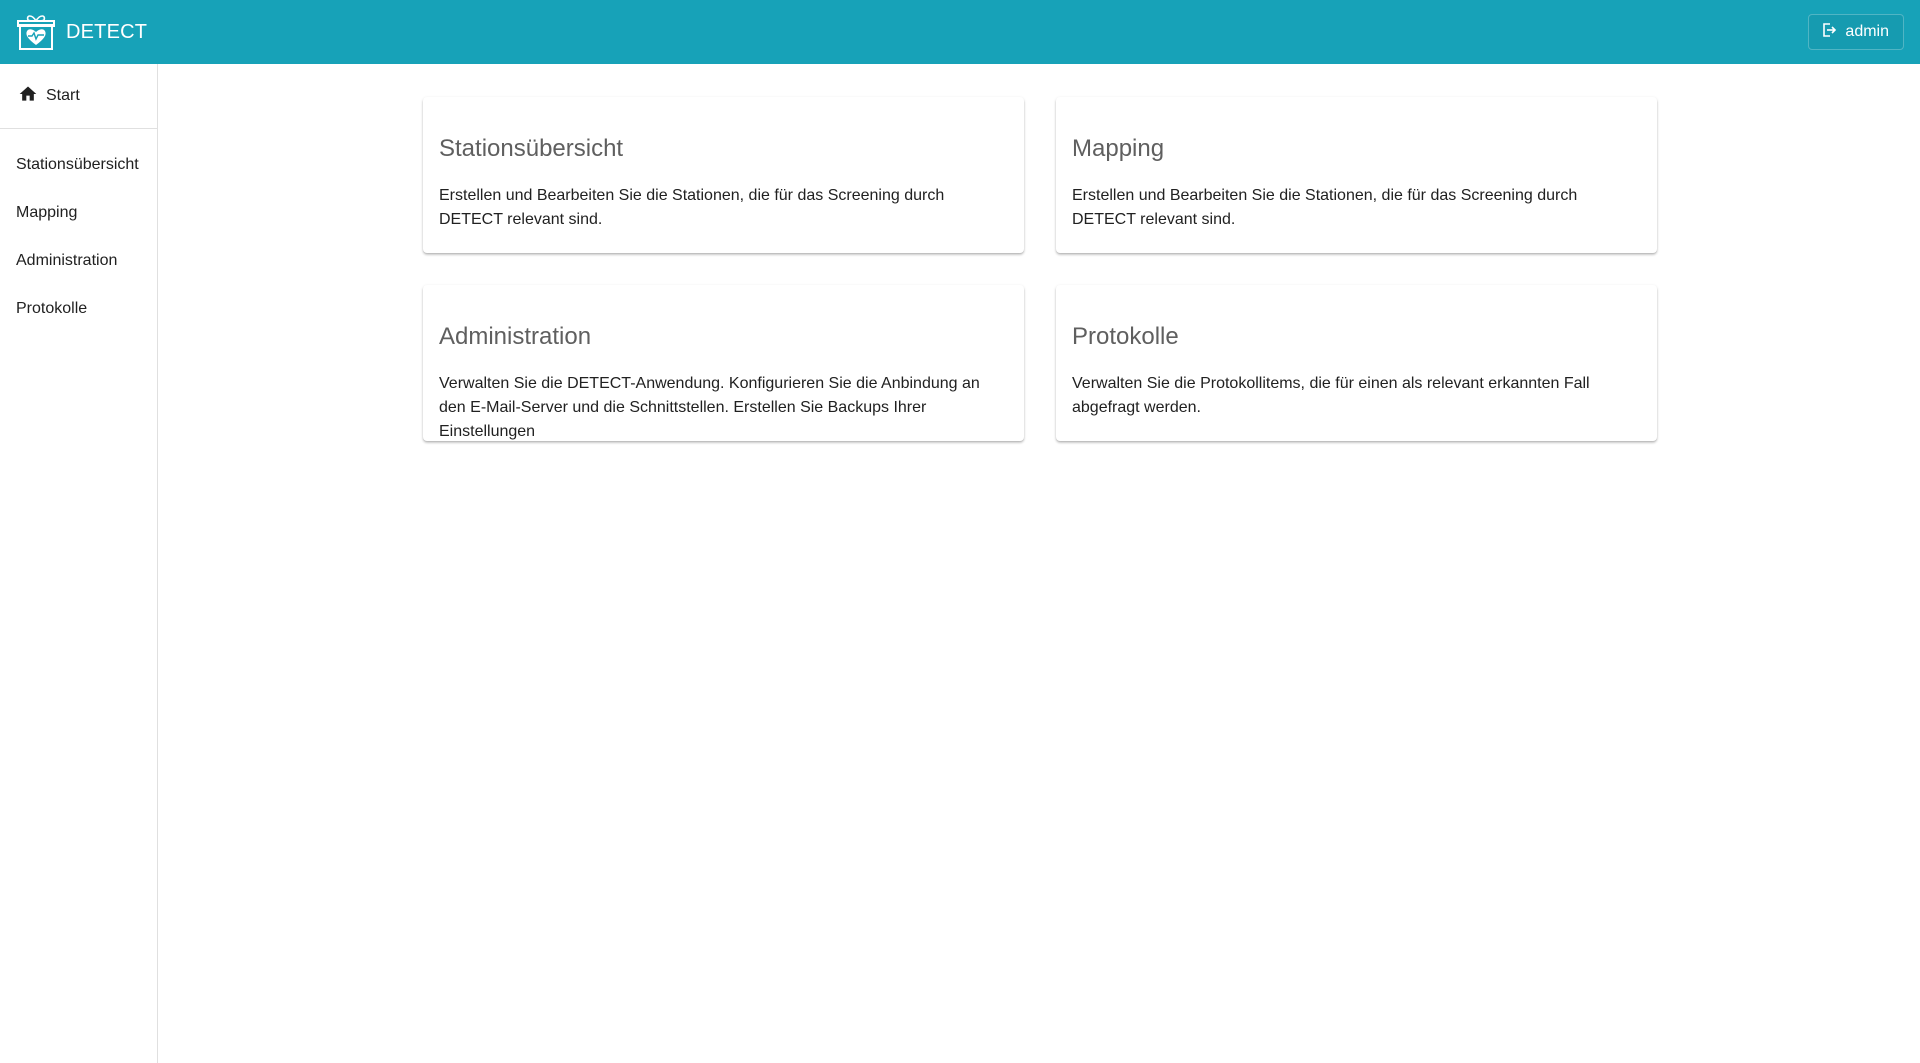 This screenshot has width=1920, height=1063. Describe the element at coordinates (78, 165) in the screenshot. I see `sidebar-item-stationsuebersicht: Stationsübersicht` at that location.